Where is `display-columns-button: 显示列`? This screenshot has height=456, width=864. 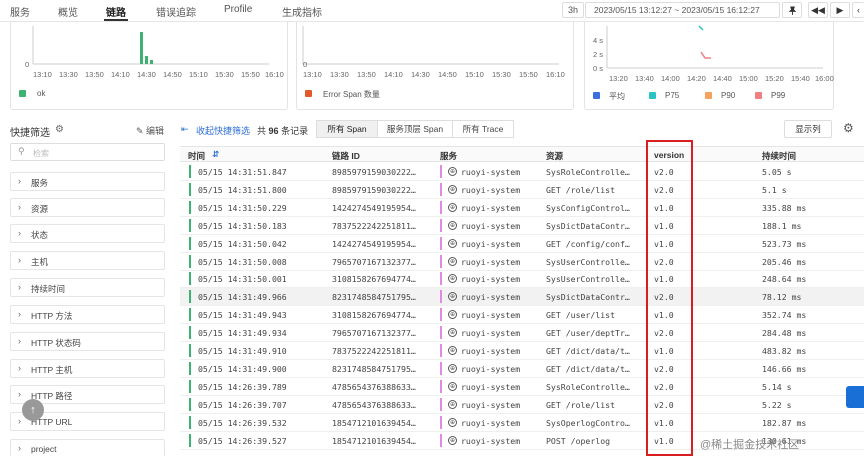
display-columns-button: 显示列 is located at coordinates (808, 129).